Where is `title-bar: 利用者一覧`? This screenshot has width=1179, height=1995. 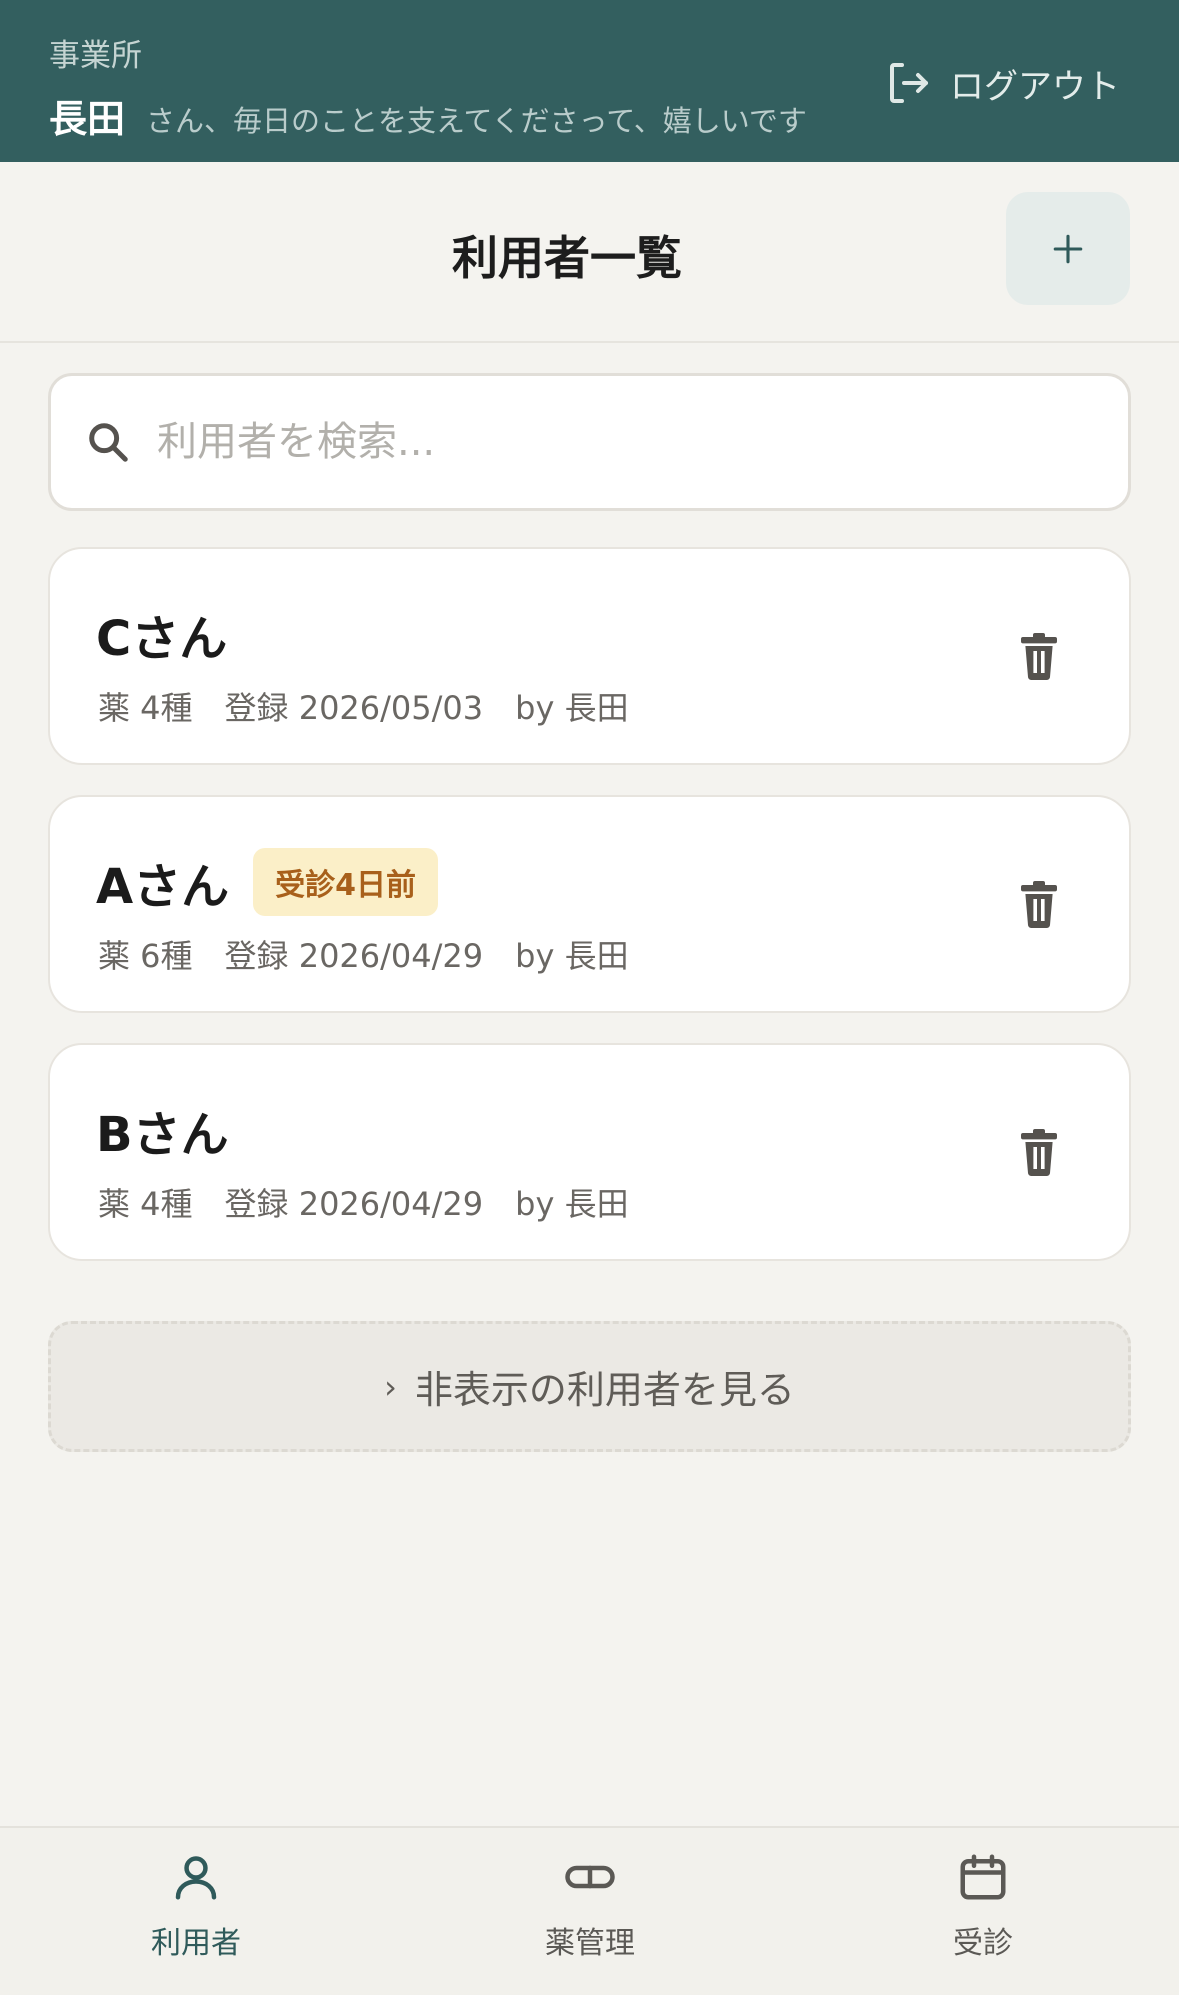 title-bar: 利用者一覧 is located at coordinates (589, 252).